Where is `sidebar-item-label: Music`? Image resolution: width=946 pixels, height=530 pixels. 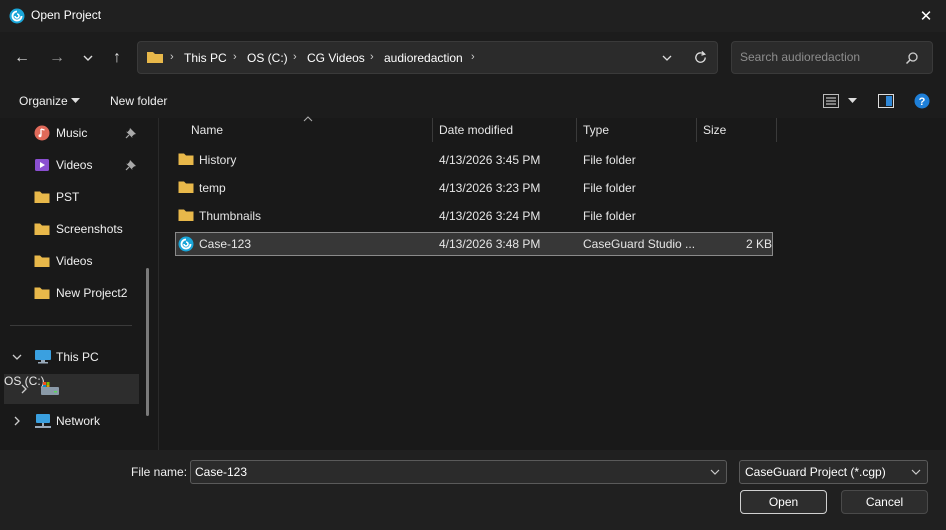 sidebar-item-label: Music is located at coordinates (72, 133).